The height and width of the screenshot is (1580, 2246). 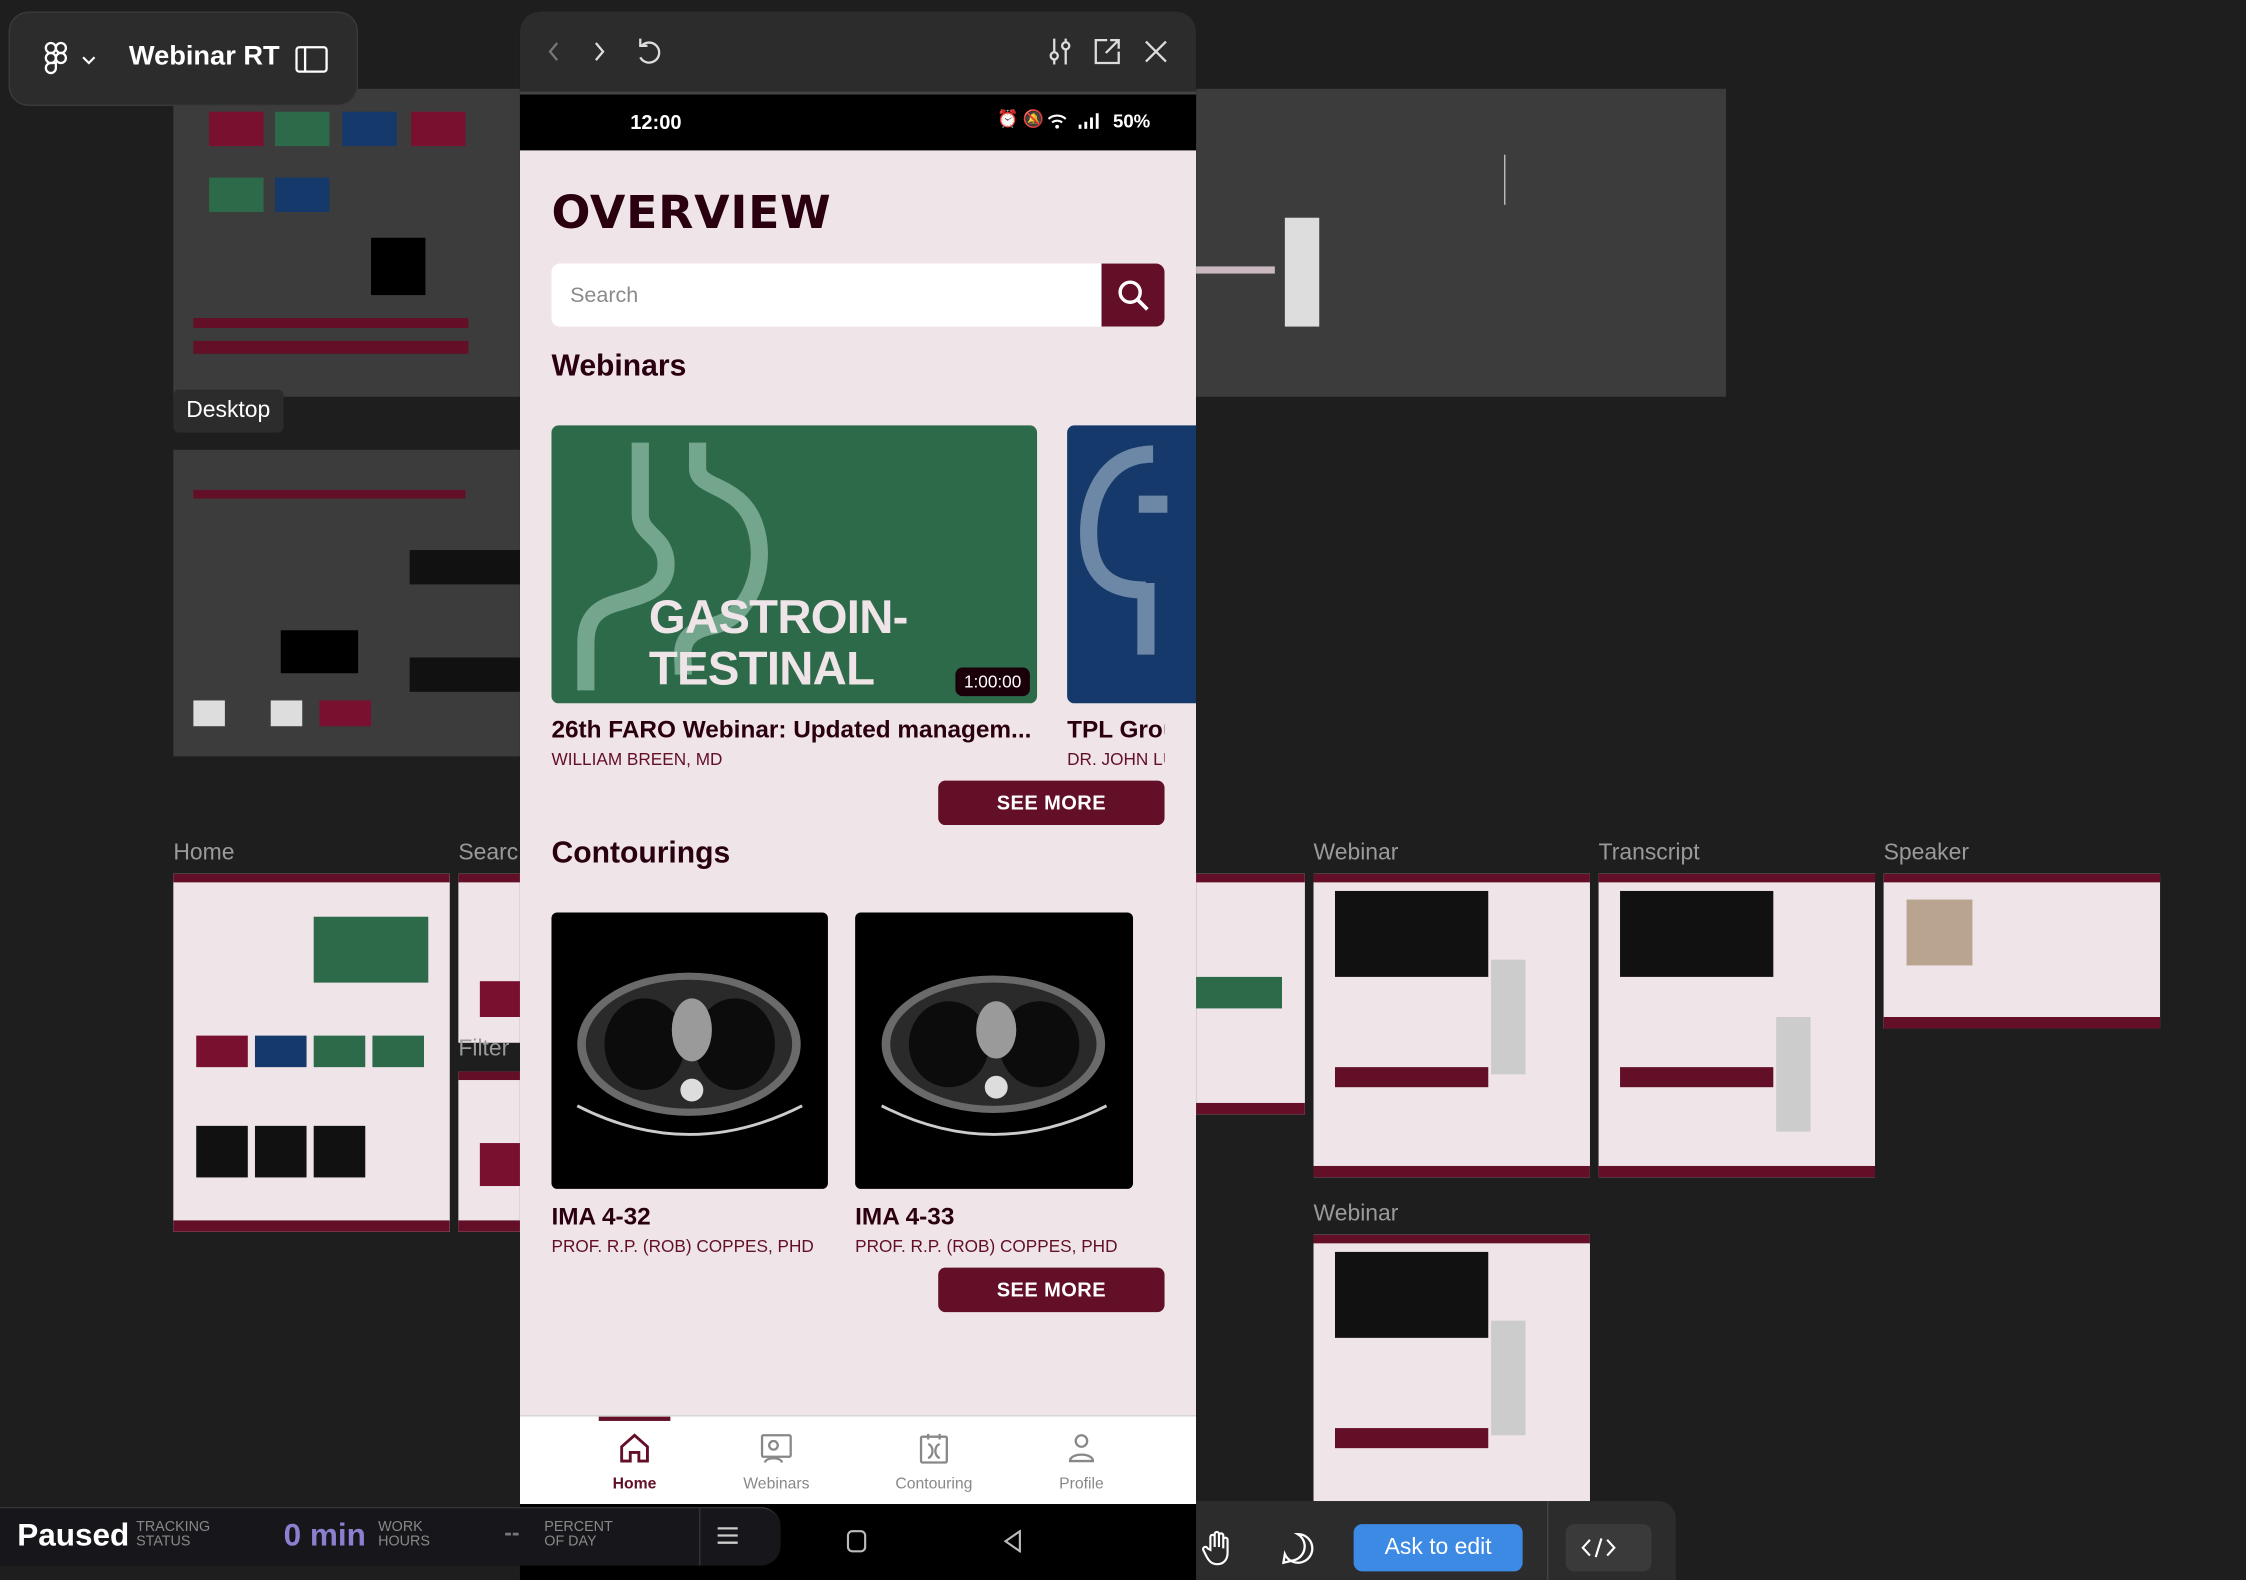 What do you see at coordinates (727, 1536) in the screenshot?
I see `menu-icon` at bounding box center [727, 1536].